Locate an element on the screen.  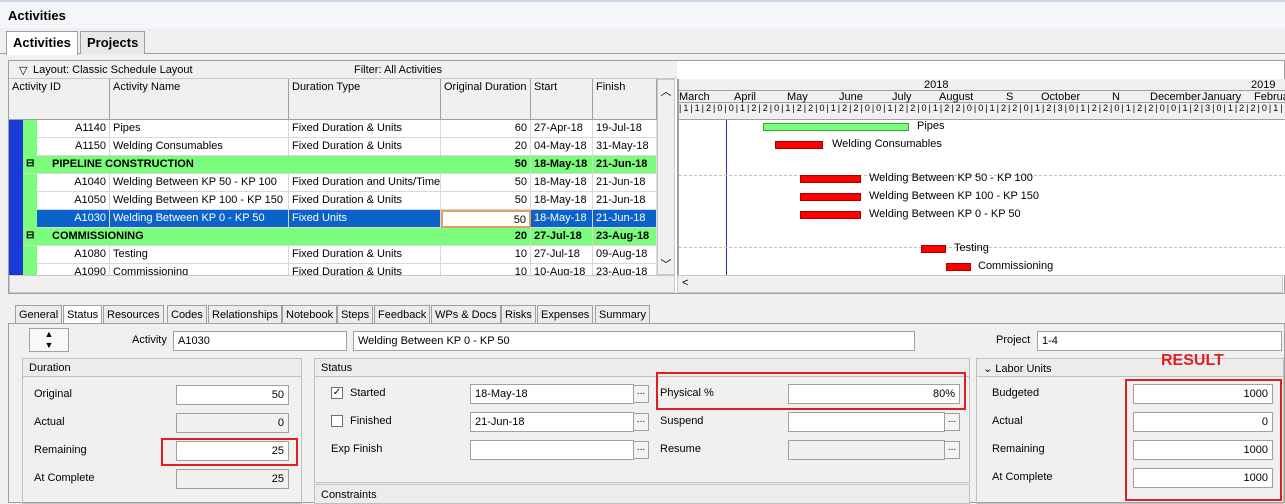
cell-activity-id: A1040 is located at coordinates (73, 183).